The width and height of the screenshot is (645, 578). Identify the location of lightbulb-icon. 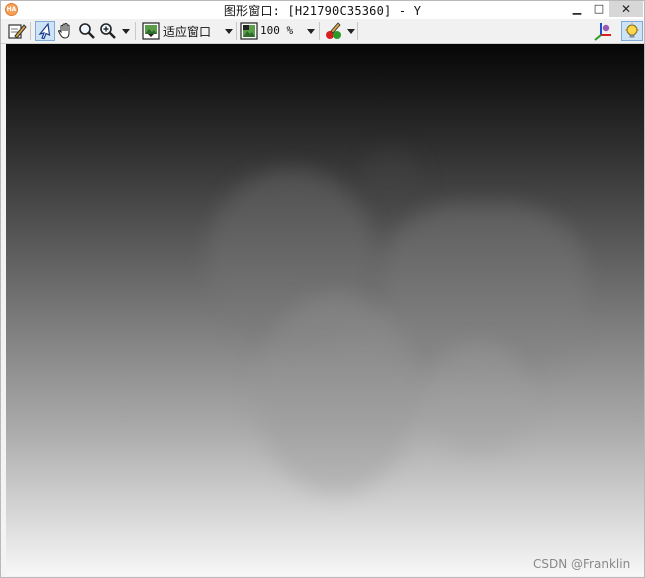
(632, 31).